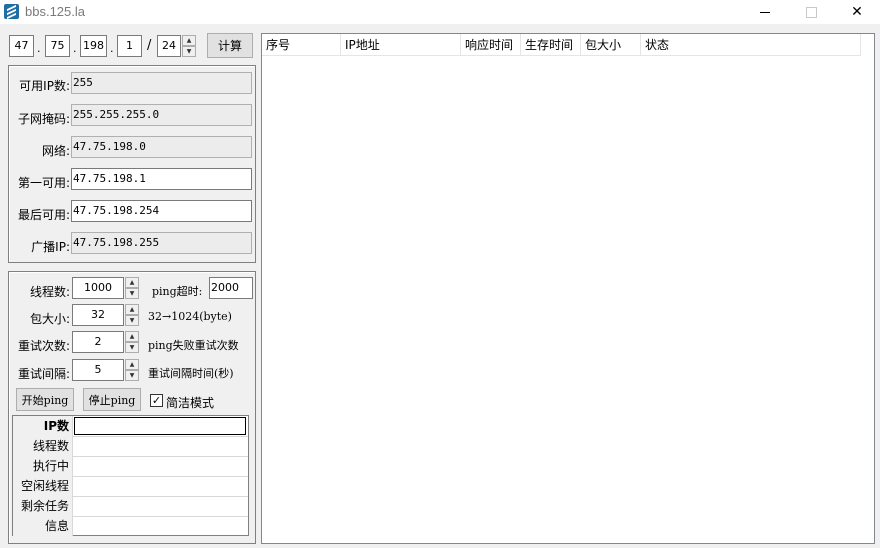 This screenshot has height=548, width=880. What do you see at coordinates (193, 345) in the screenshot?
I see `retries-hint: ping失败重试次数` at bounding box center [193, 345].